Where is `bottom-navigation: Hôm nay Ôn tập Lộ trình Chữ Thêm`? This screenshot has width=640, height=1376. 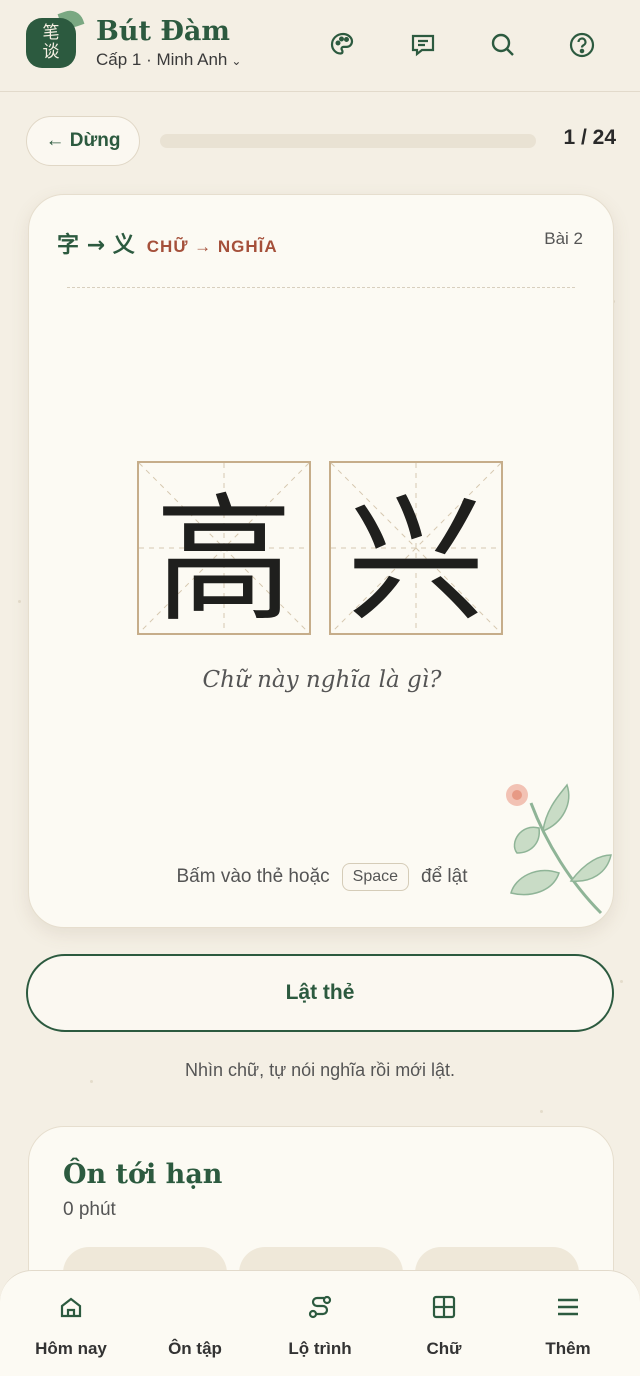 bottom-navigation: Hôm nay Ôn tập Lộ trình Chữ Thêm is located at coordinates (320, 1323).